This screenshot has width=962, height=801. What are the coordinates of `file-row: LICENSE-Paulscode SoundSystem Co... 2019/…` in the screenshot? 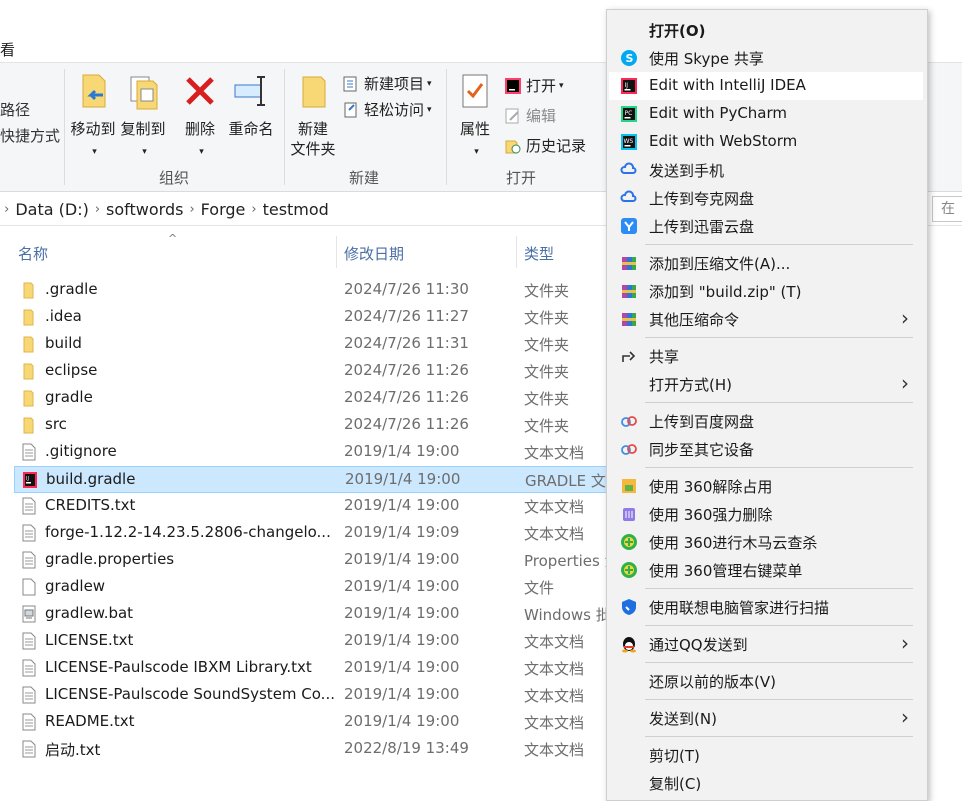 It's located at (314, 695).